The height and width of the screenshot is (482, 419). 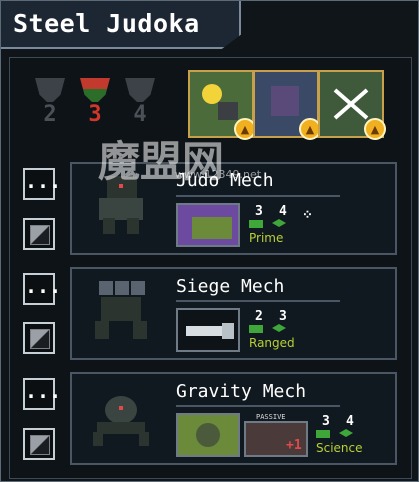 What do you see at coordinates (266, 238) in the screenshot?
I see `mech-class: Prime` at bounding box center [266, 238].